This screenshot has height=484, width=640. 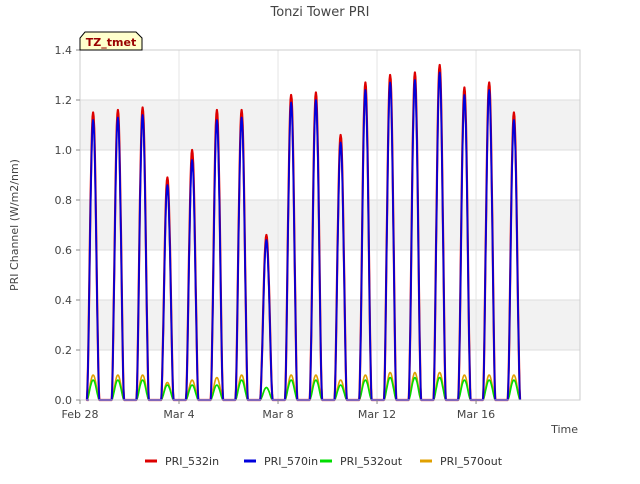 What do you see at coordinates (564, 429) in the screenshot?
I see `x-axis-label: Time` at bounding box center [564, 429].